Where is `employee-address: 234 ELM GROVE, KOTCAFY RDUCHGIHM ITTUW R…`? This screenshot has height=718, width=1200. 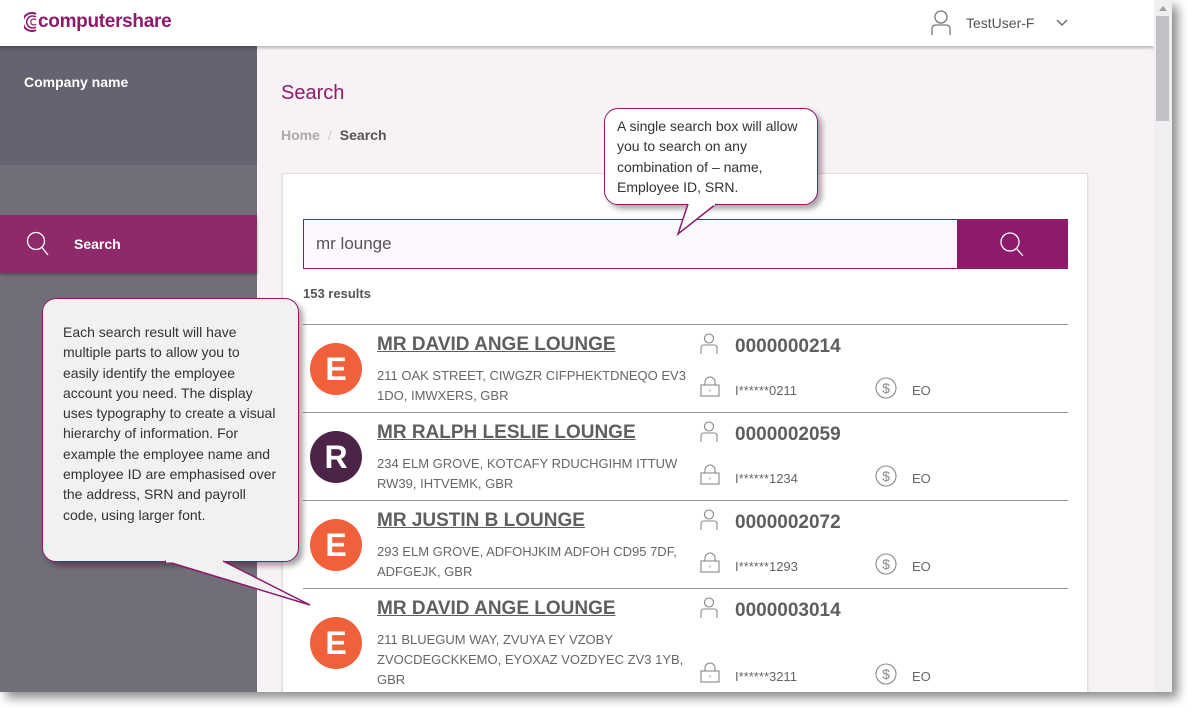
employee-address: 234 ELM GROVE, KOTCAFY RDUCHGIHM ITTUW R… is located at coordinates (527, 473).